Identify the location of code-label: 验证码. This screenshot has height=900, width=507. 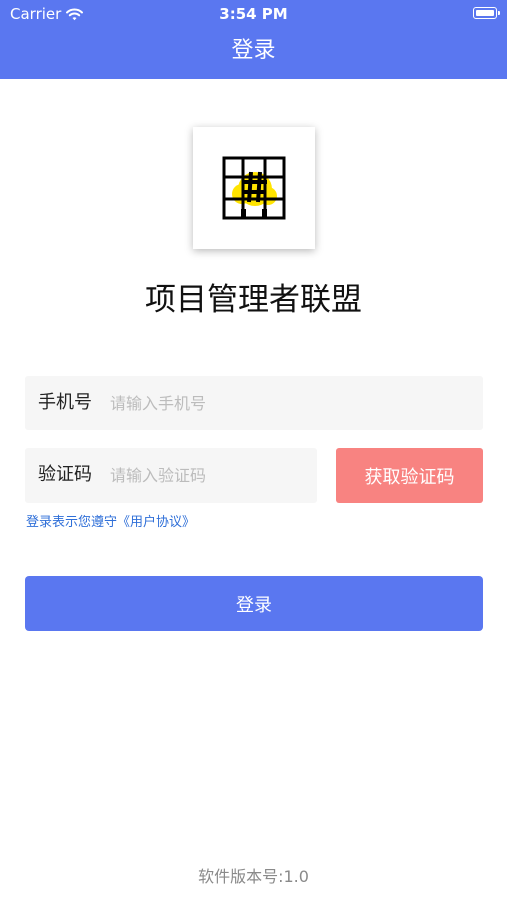
(65, 474).